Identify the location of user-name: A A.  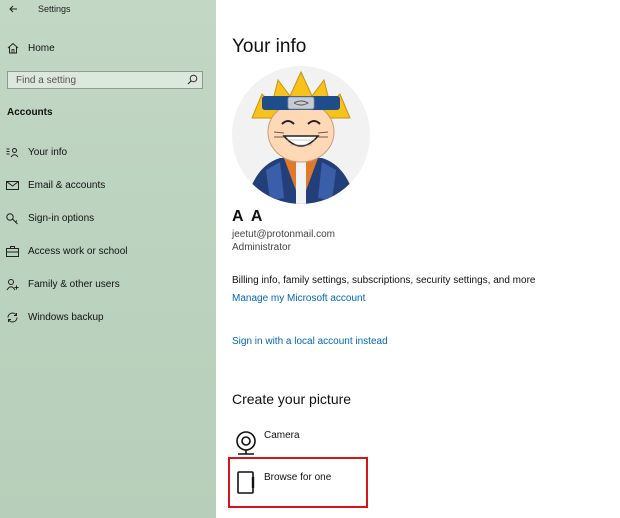
(248, 216).